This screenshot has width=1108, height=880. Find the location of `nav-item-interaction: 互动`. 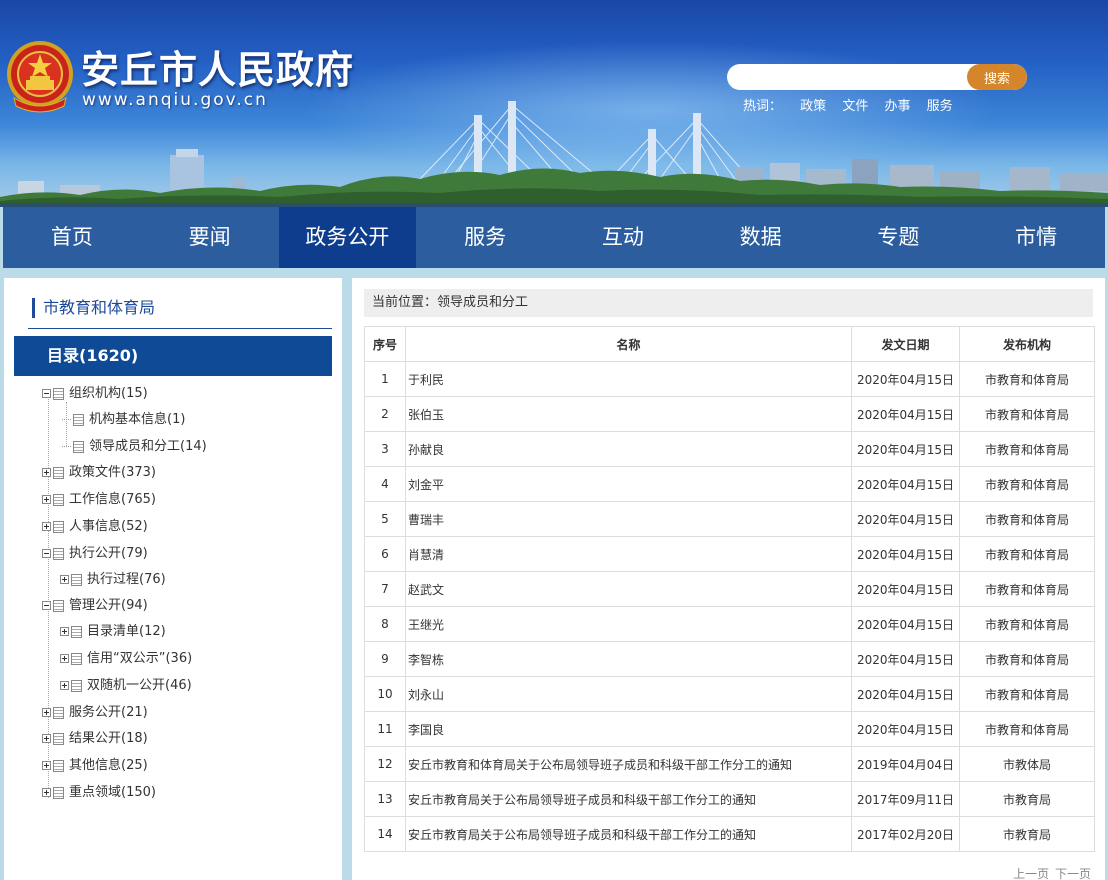

nav-item-interaction: 互动 is located at coordinates (623, 237).